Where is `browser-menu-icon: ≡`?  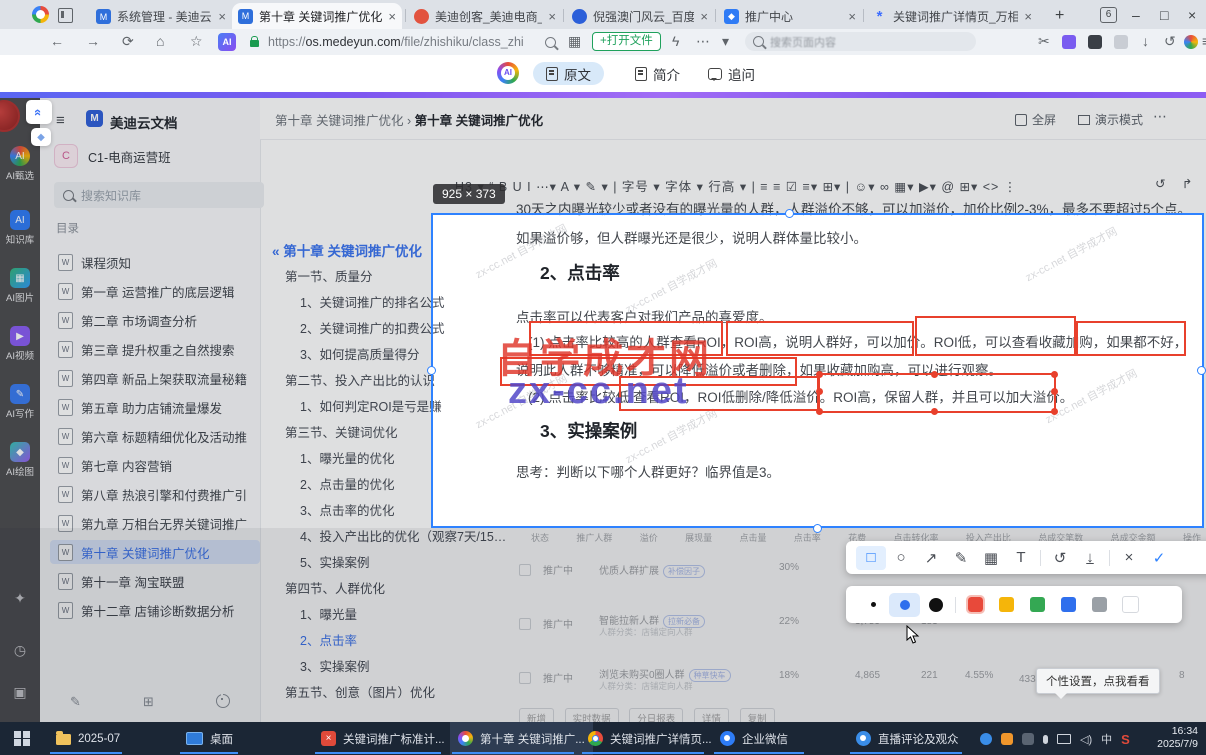
browser-menu-icon: ≡ is located at coordinates (1204, 41).